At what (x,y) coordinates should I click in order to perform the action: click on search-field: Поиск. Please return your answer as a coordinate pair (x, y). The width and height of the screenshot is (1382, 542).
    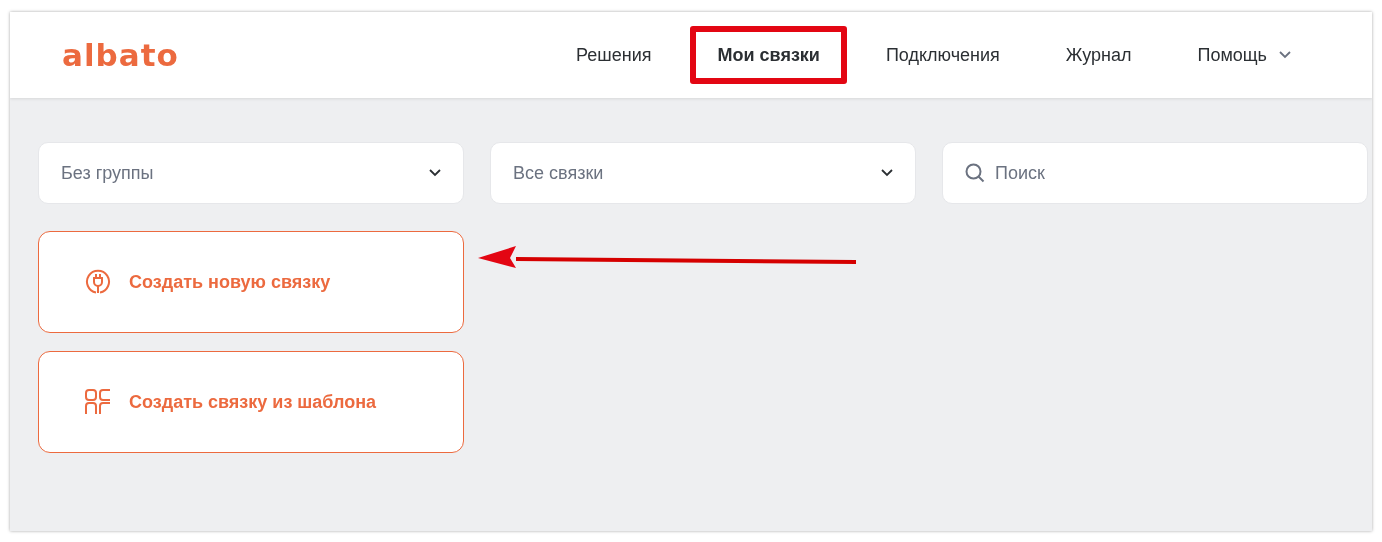
    Looking at the image, I should click on (1155, 173).